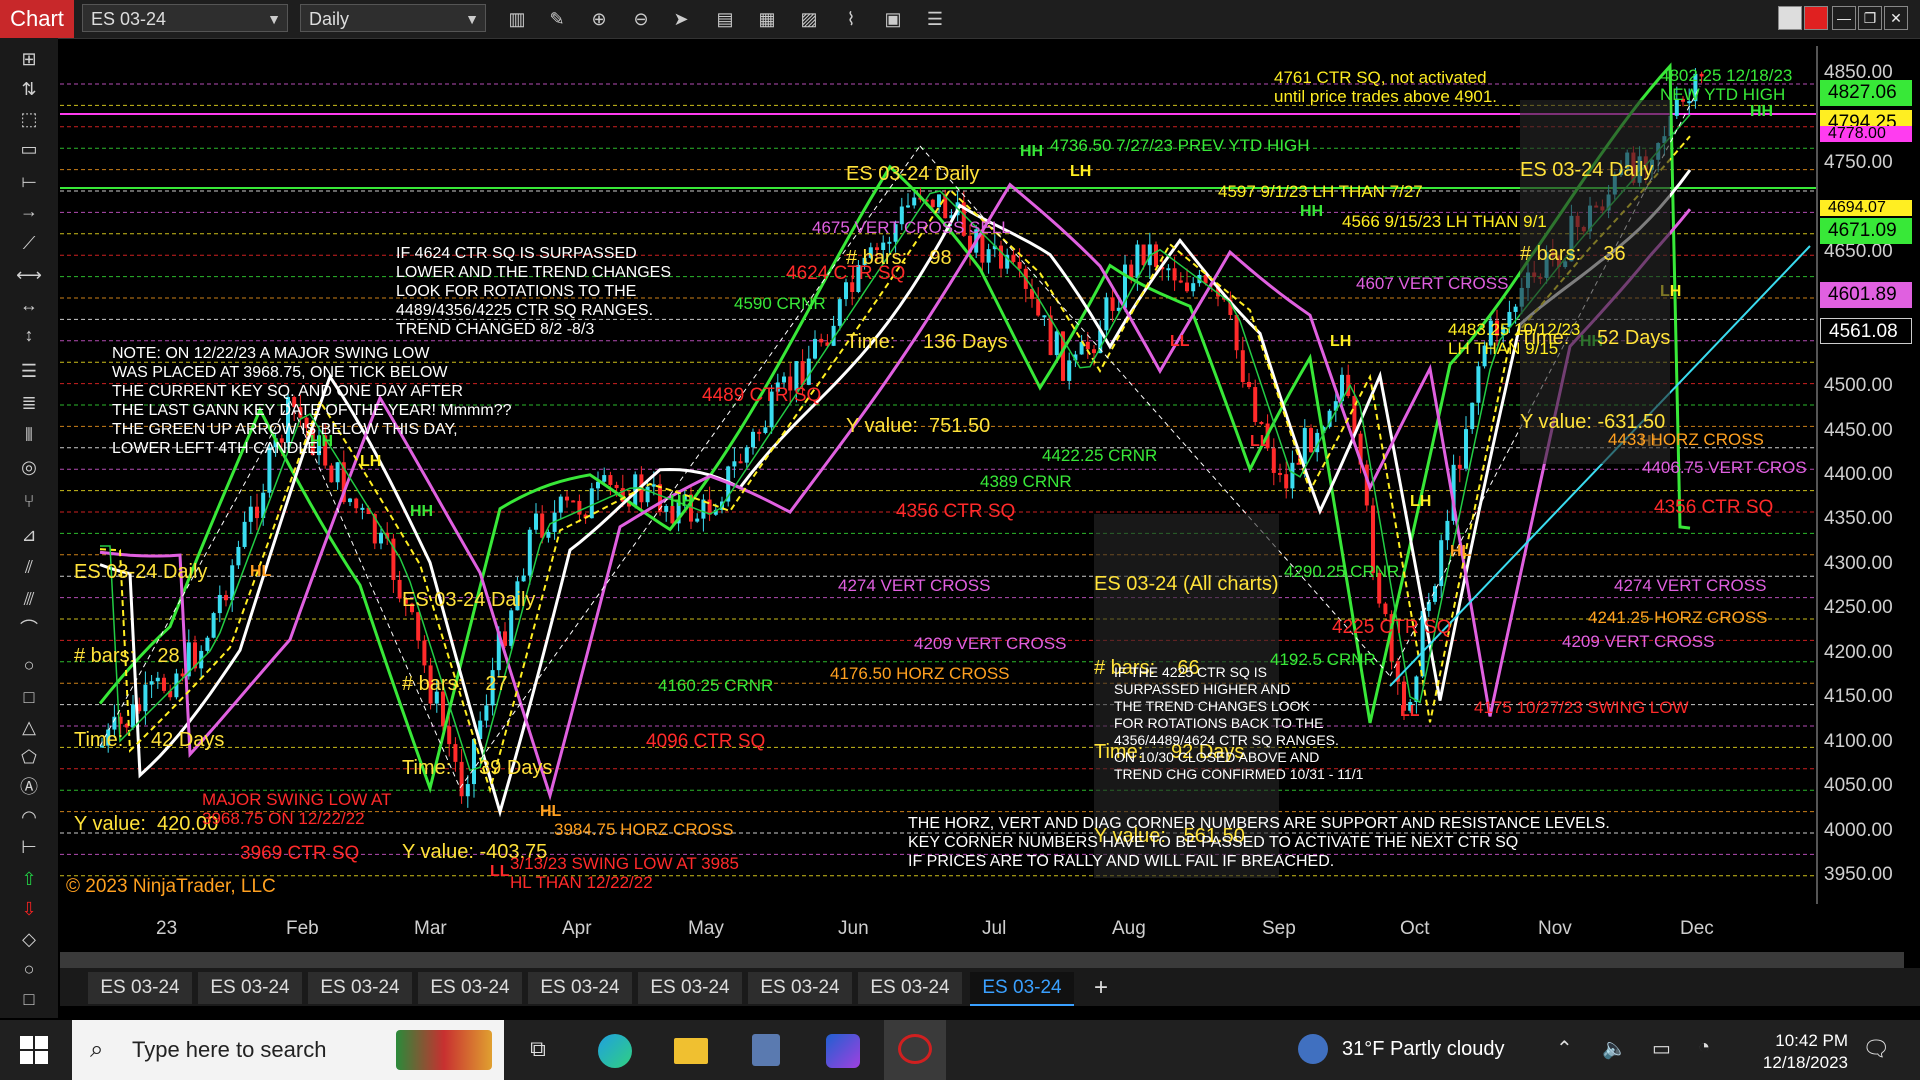  Describe the element at coordinates (29, 787) in the screenshot. I see `text-icon: Ⓐ` at that location.